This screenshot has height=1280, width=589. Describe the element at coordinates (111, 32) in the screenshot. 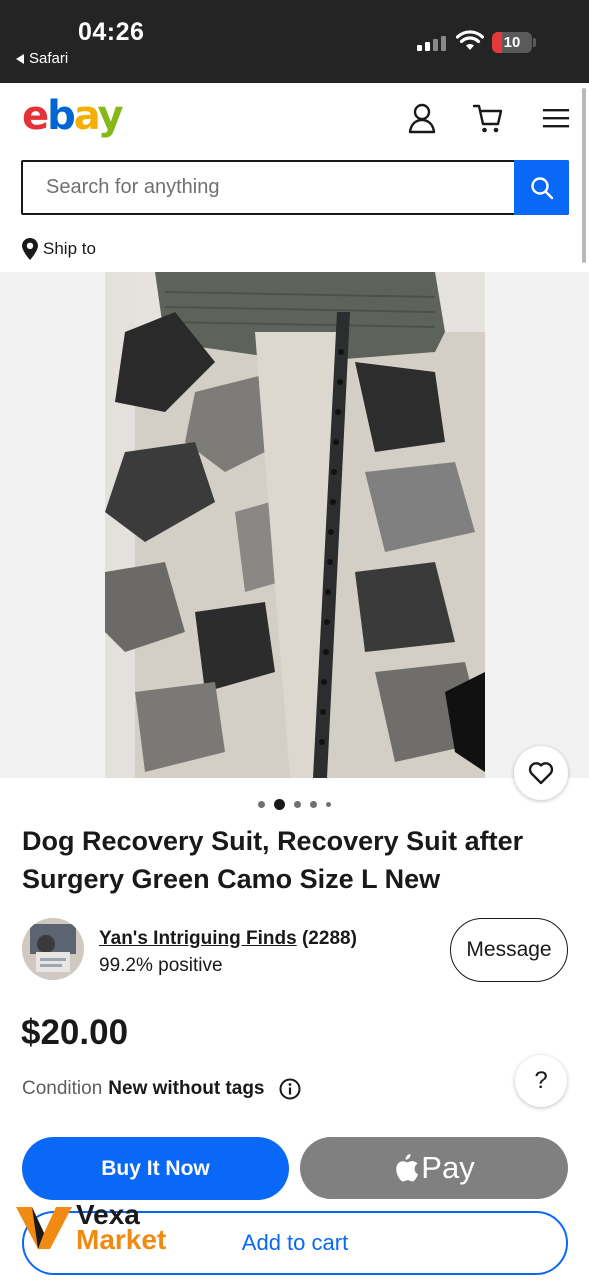

I see `status-time: 04:26` at that location.